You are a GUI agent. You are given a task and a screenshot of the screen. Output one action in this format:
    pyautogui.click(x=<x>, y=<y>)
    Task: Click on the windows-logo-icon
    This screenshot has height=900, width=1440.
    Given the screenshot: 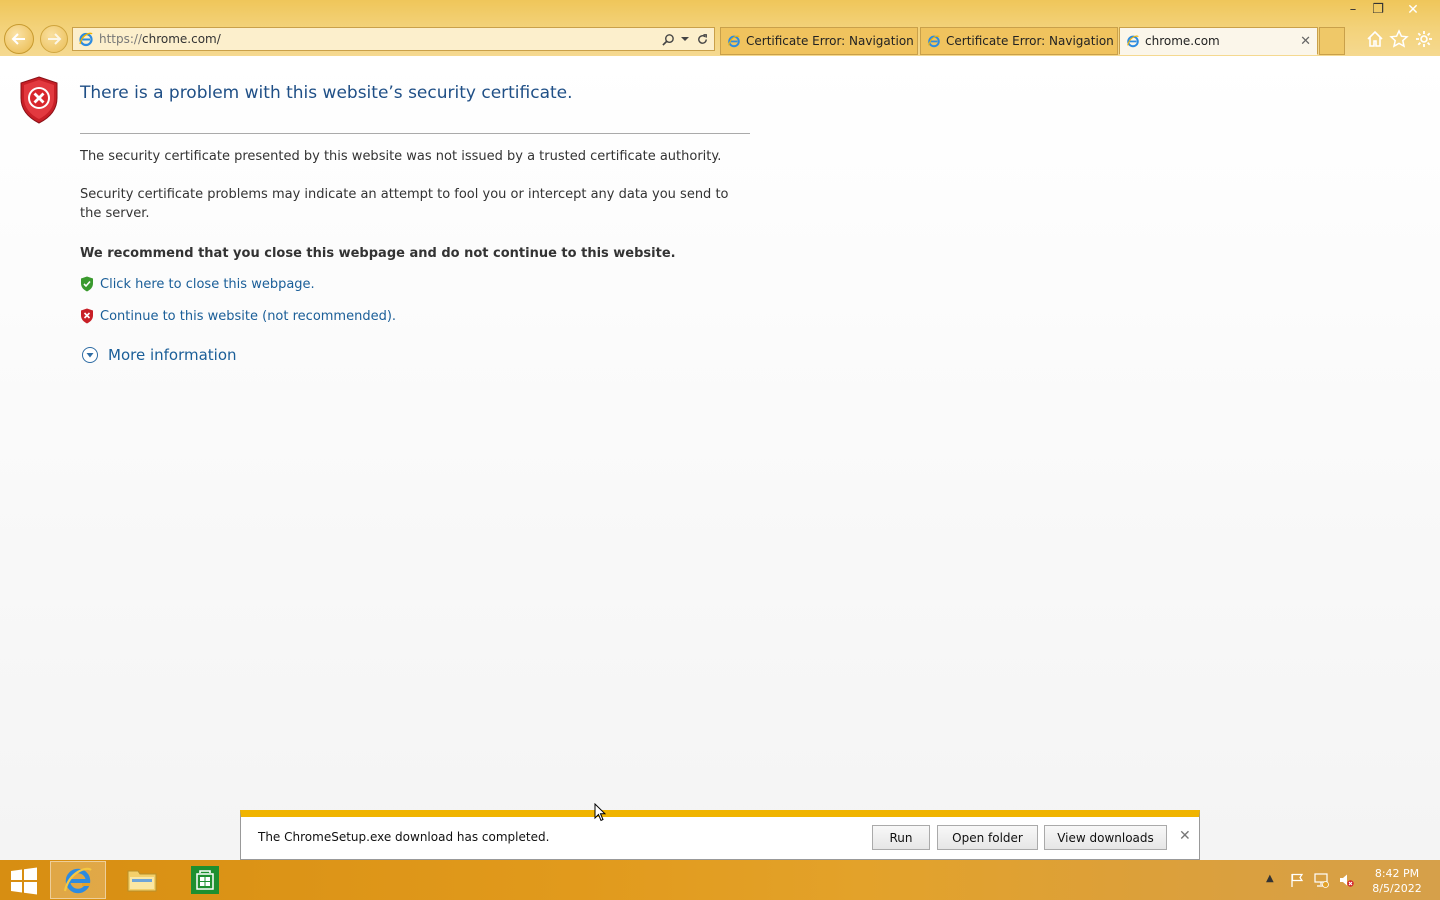 What is the action you would take?
    pyautogui.click(x=24, y=881)
    